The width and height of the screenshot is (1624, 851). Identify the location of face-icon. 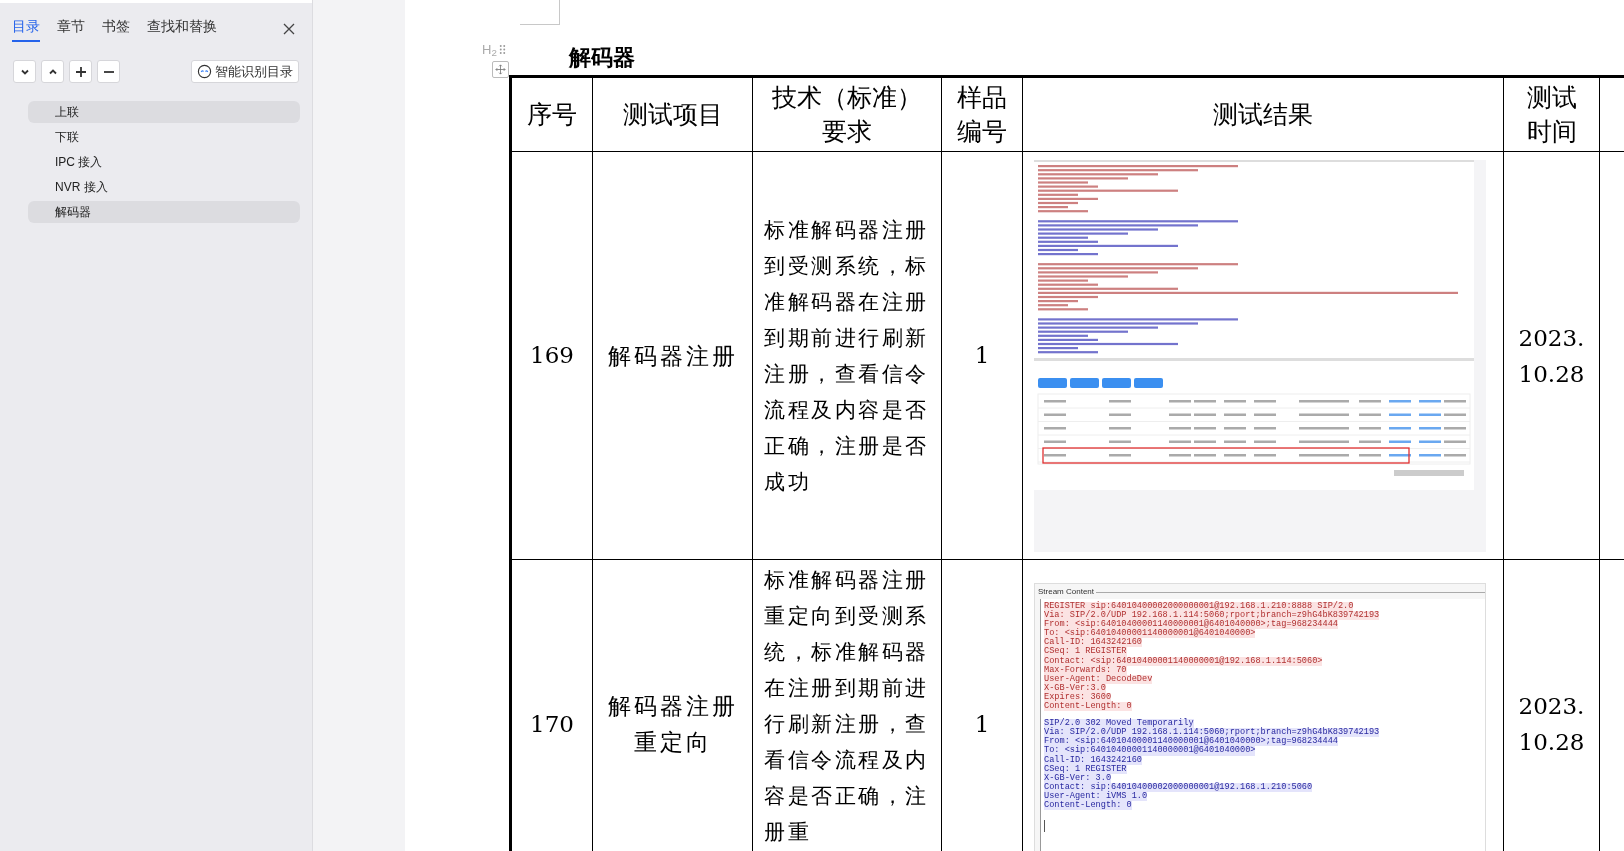
(204, 71).